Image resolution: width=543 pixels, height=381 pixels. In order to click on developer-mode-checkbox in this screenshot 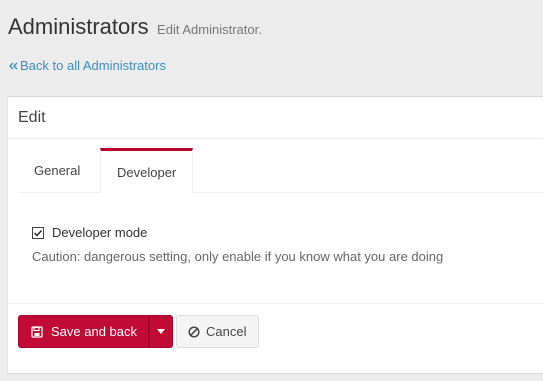, I will do `click(38, 232)`.